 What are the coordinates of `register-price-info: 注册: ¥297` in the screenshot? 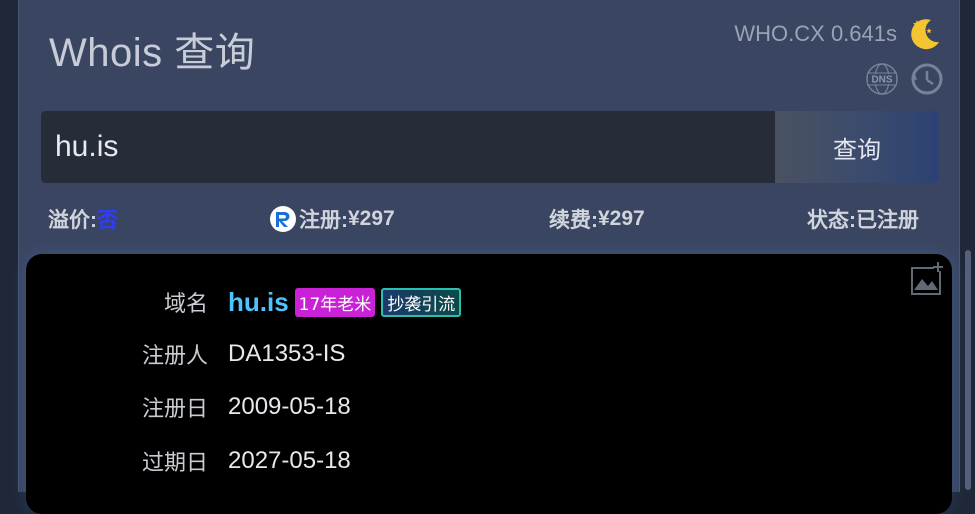 It's located at (332, 219).